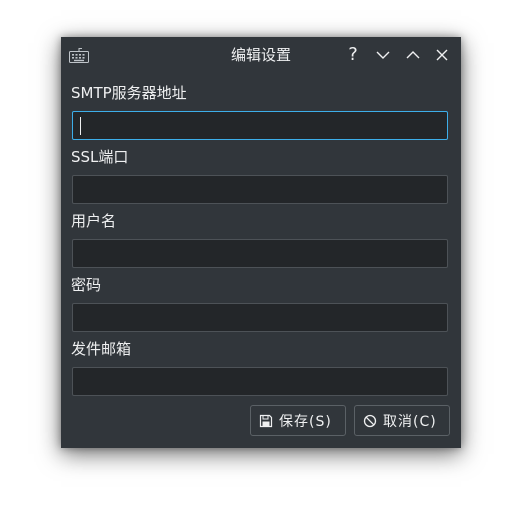  What do you see at coordinates (260, 317) in the screenshot?
I see `password-input` at bounding box center [260, 317].